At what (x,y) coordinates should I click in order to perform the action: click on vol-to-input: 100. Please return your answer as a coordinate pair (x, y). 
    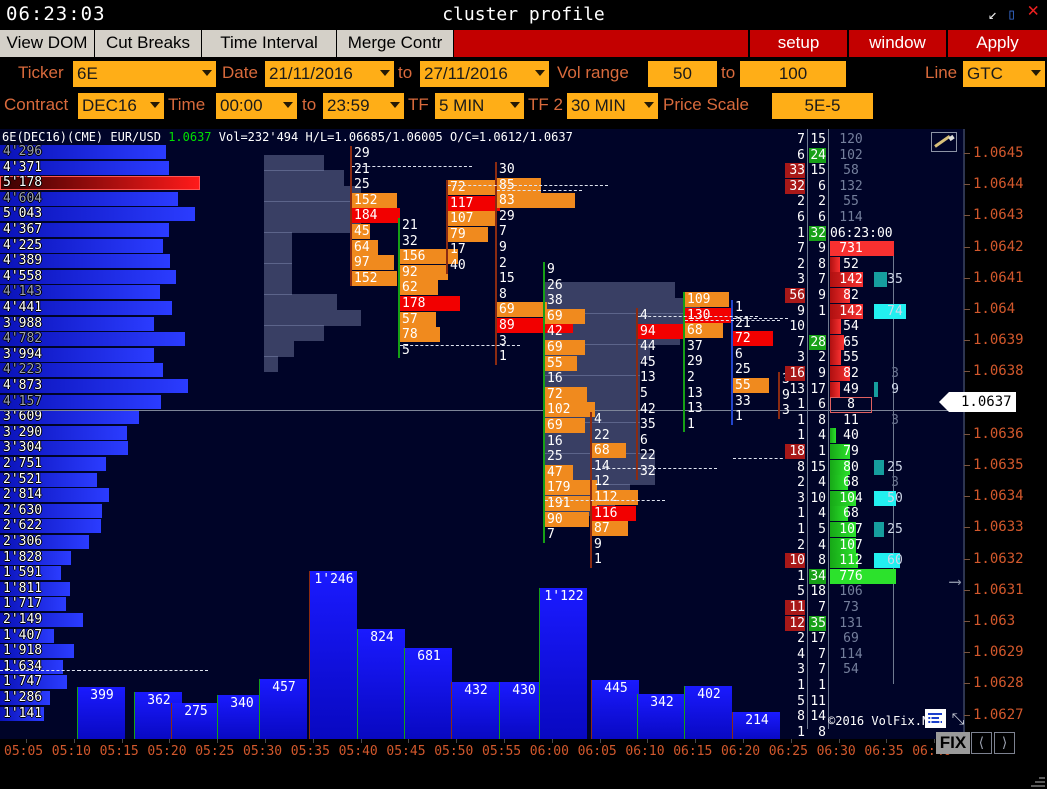
    Looking at the image, I should click on (793, 74).